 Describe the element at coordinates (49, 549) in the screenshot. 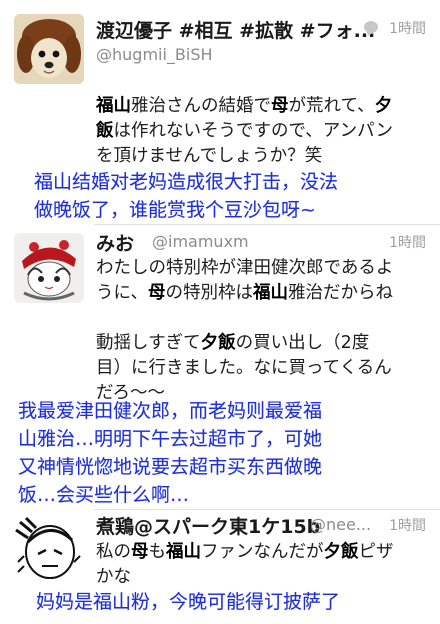

I see `sketch-avatar` at that location.